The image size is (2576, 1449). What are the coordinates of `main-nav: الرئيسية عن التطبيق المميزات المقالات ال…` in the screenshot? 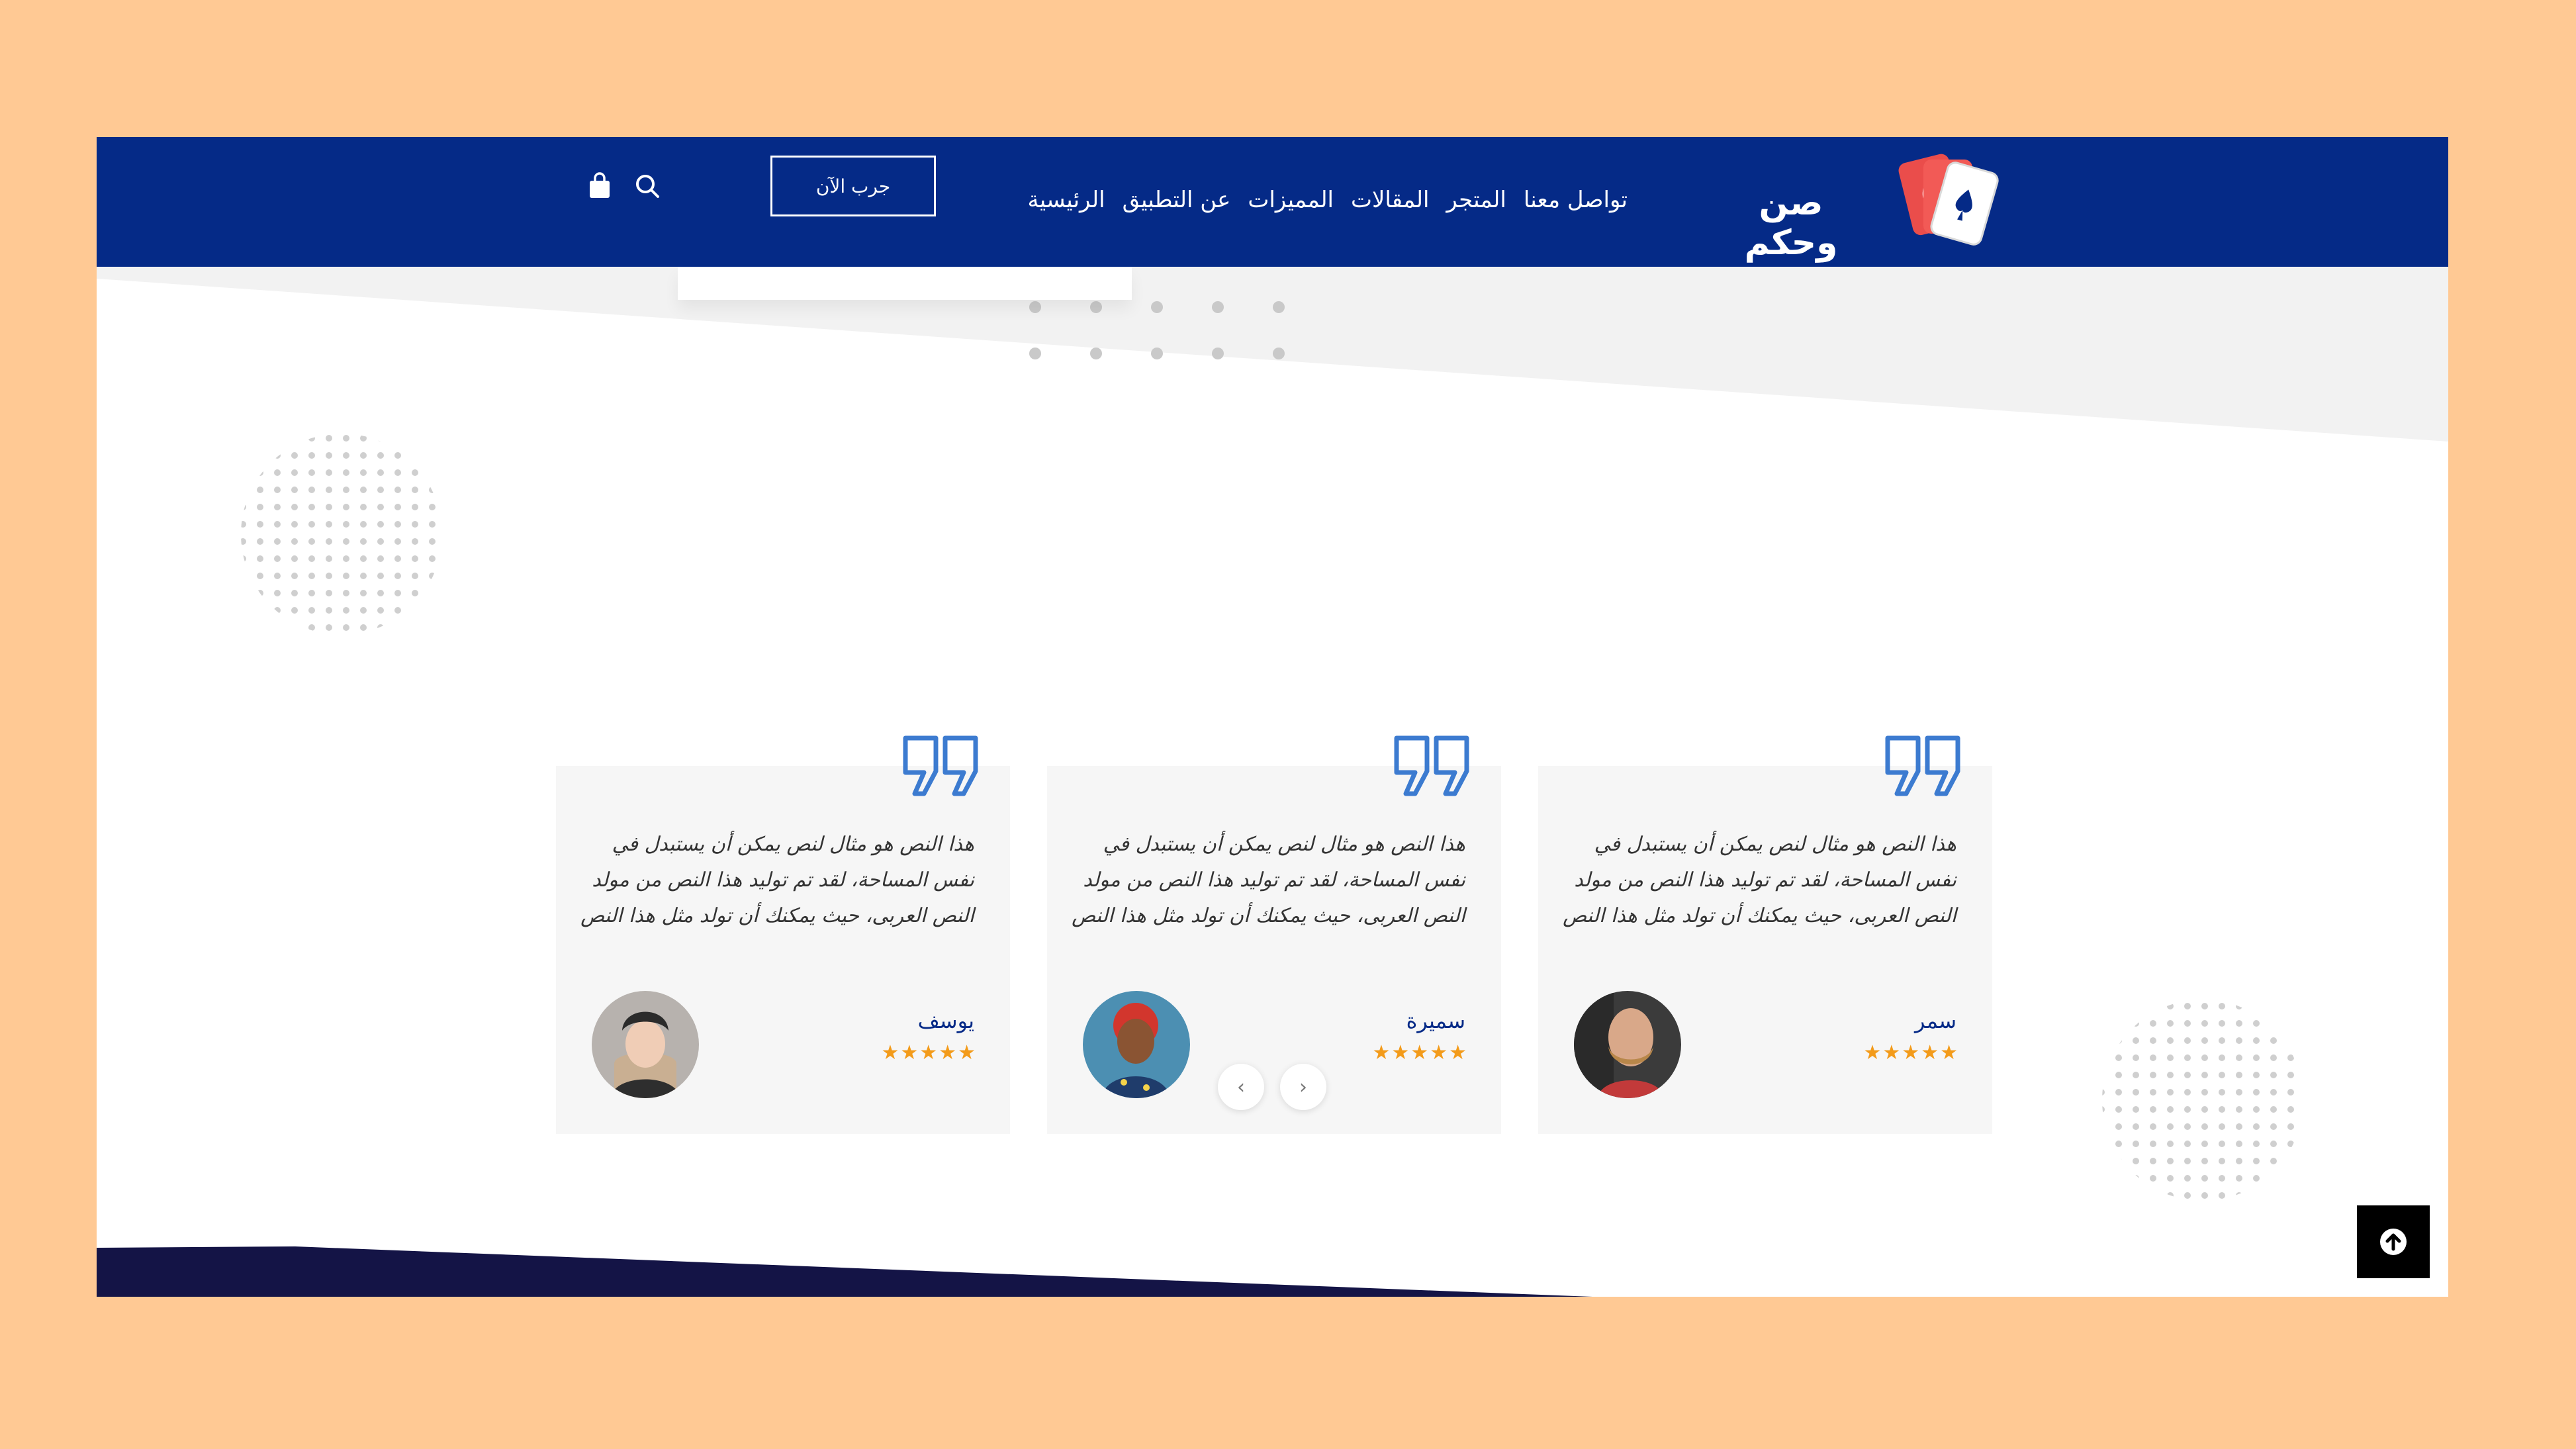 It's located at (1327, 200).